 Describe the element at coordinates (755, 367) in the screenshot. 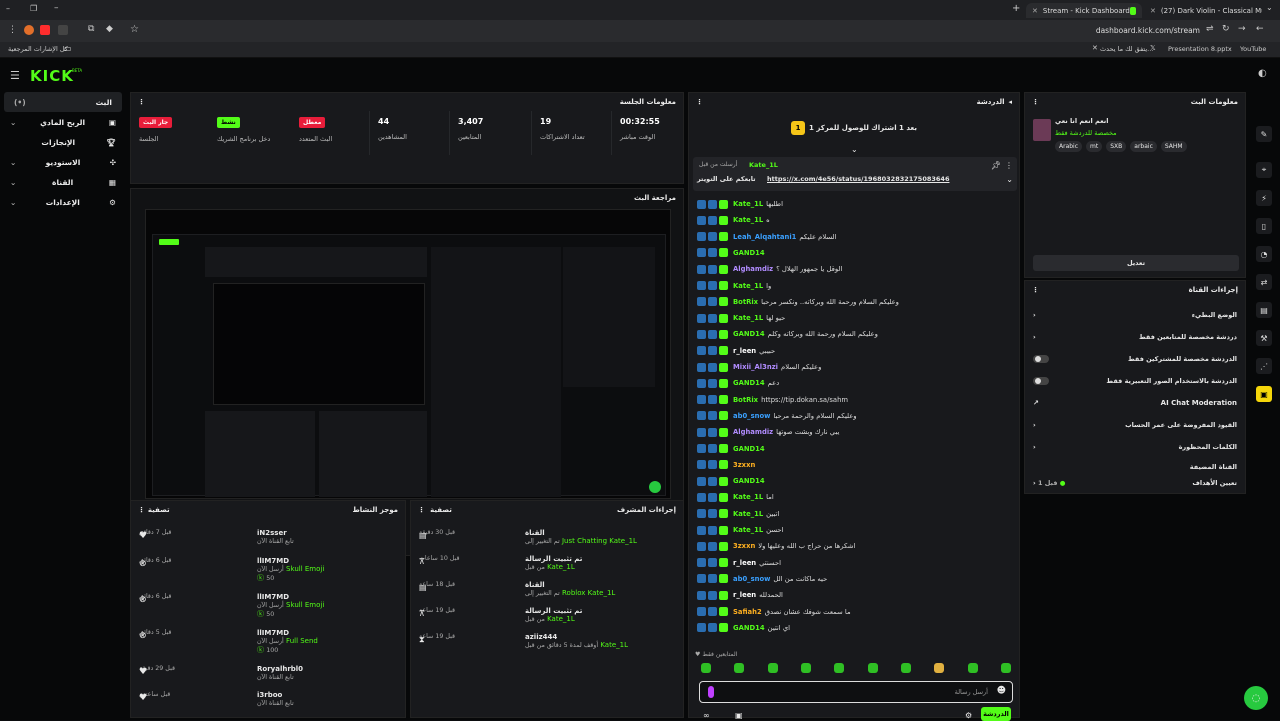

I see `chat-username: Mixii_Al3nzi` at that location.